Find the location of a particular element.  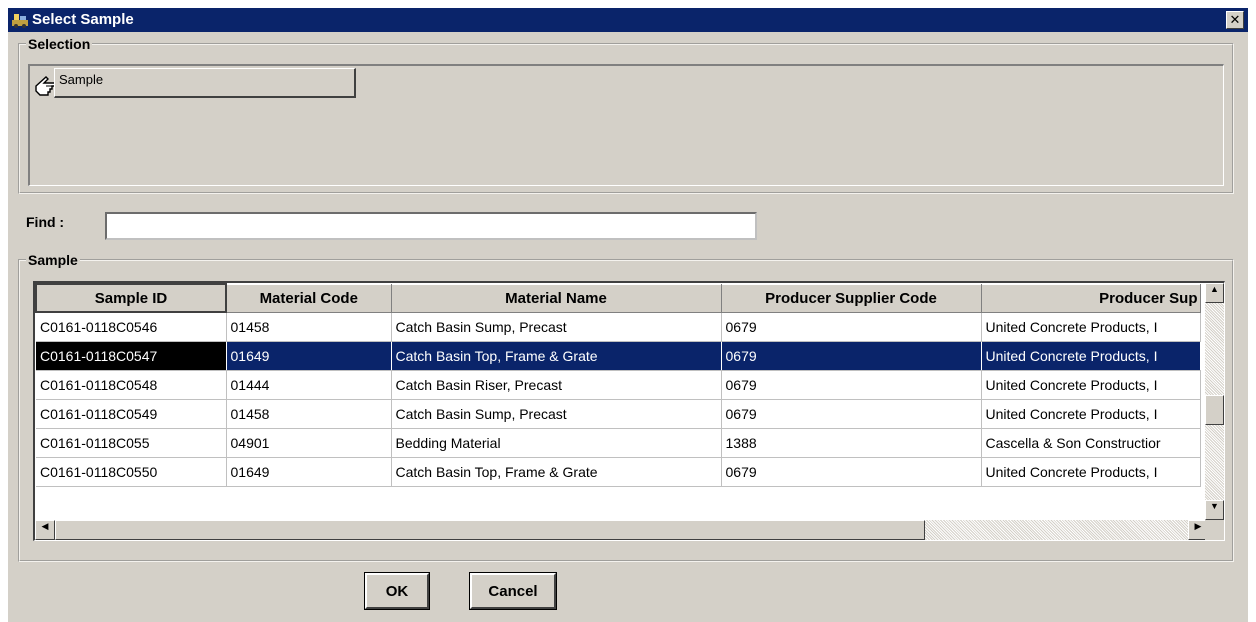

scroll-left-button: ◀ is located at coordinates (45, 530).